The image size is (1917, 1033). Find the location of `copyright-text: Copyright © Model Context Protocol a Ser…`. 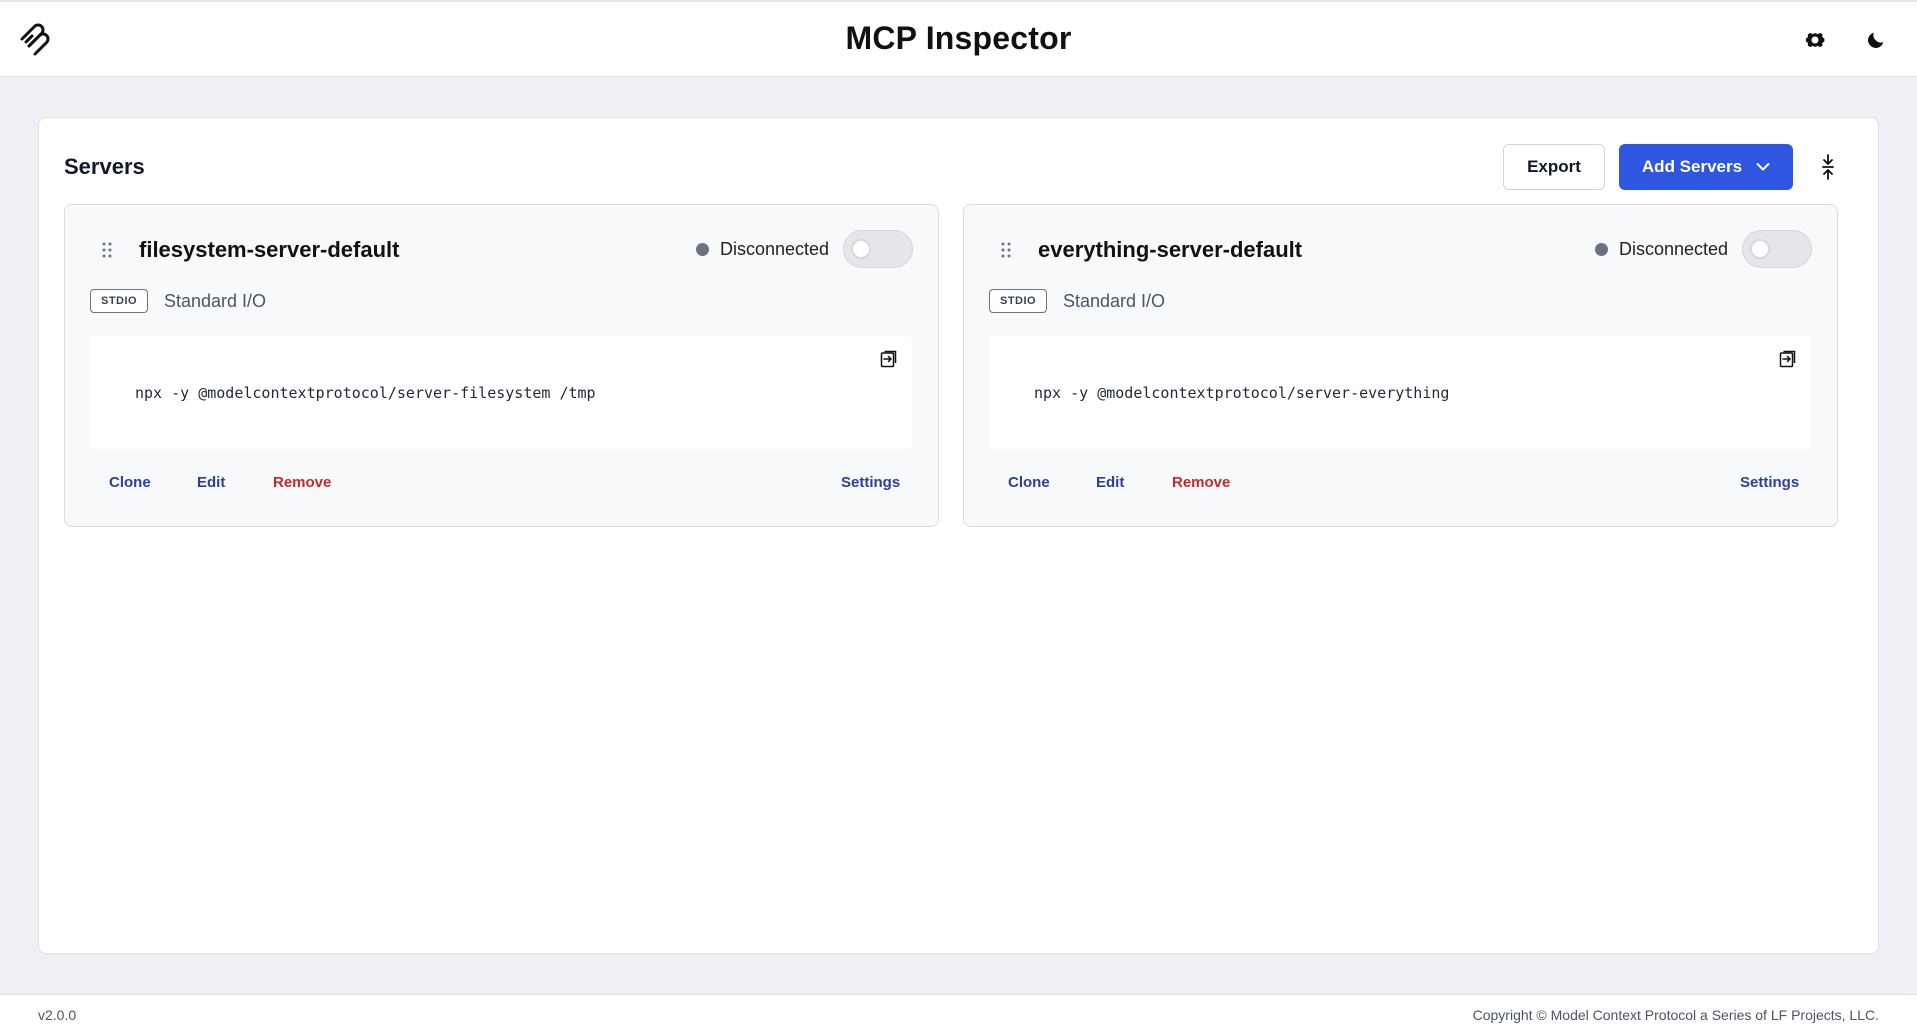

copyright-text: Copyright © Model Context Protocol a Ser… is located at coordinates (1675, 1015).